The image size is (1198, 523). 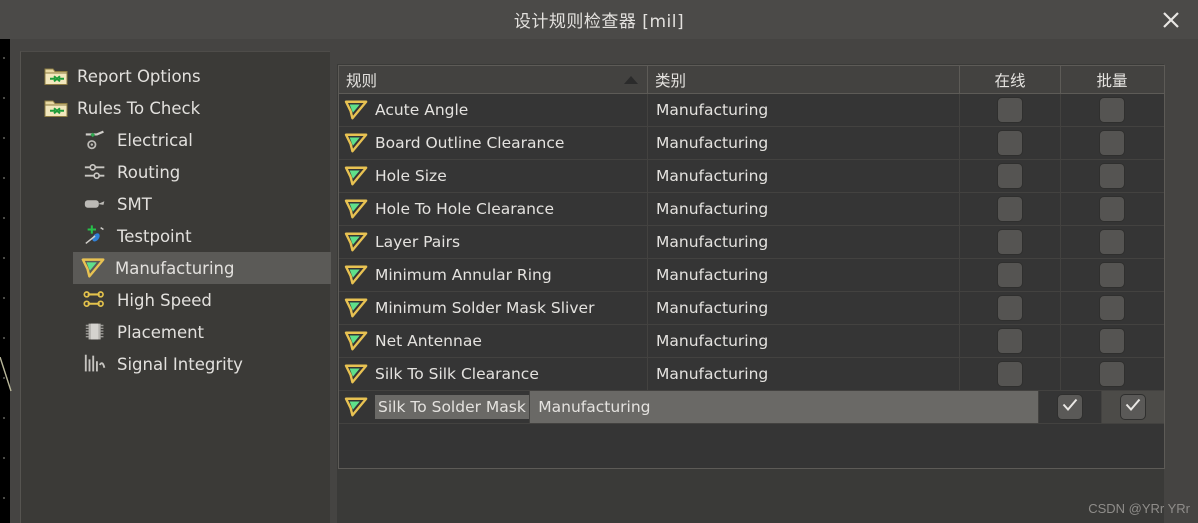 I want to click on sidebar-item-smt: SMT, so click(x=175, y=204).